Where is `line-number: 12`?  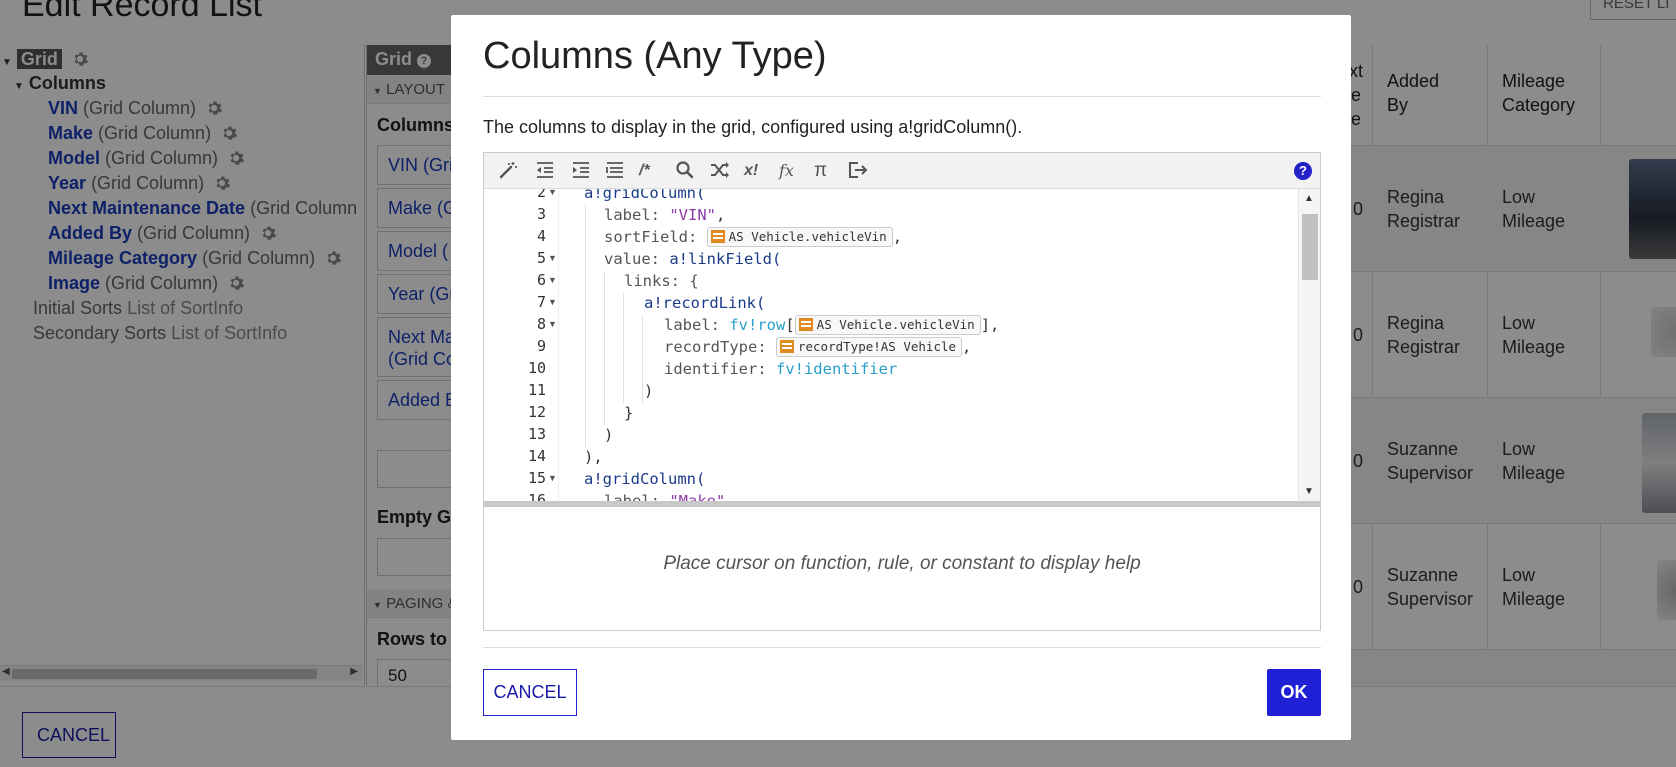 line-number: 12 is located at coordinates (536, 412).